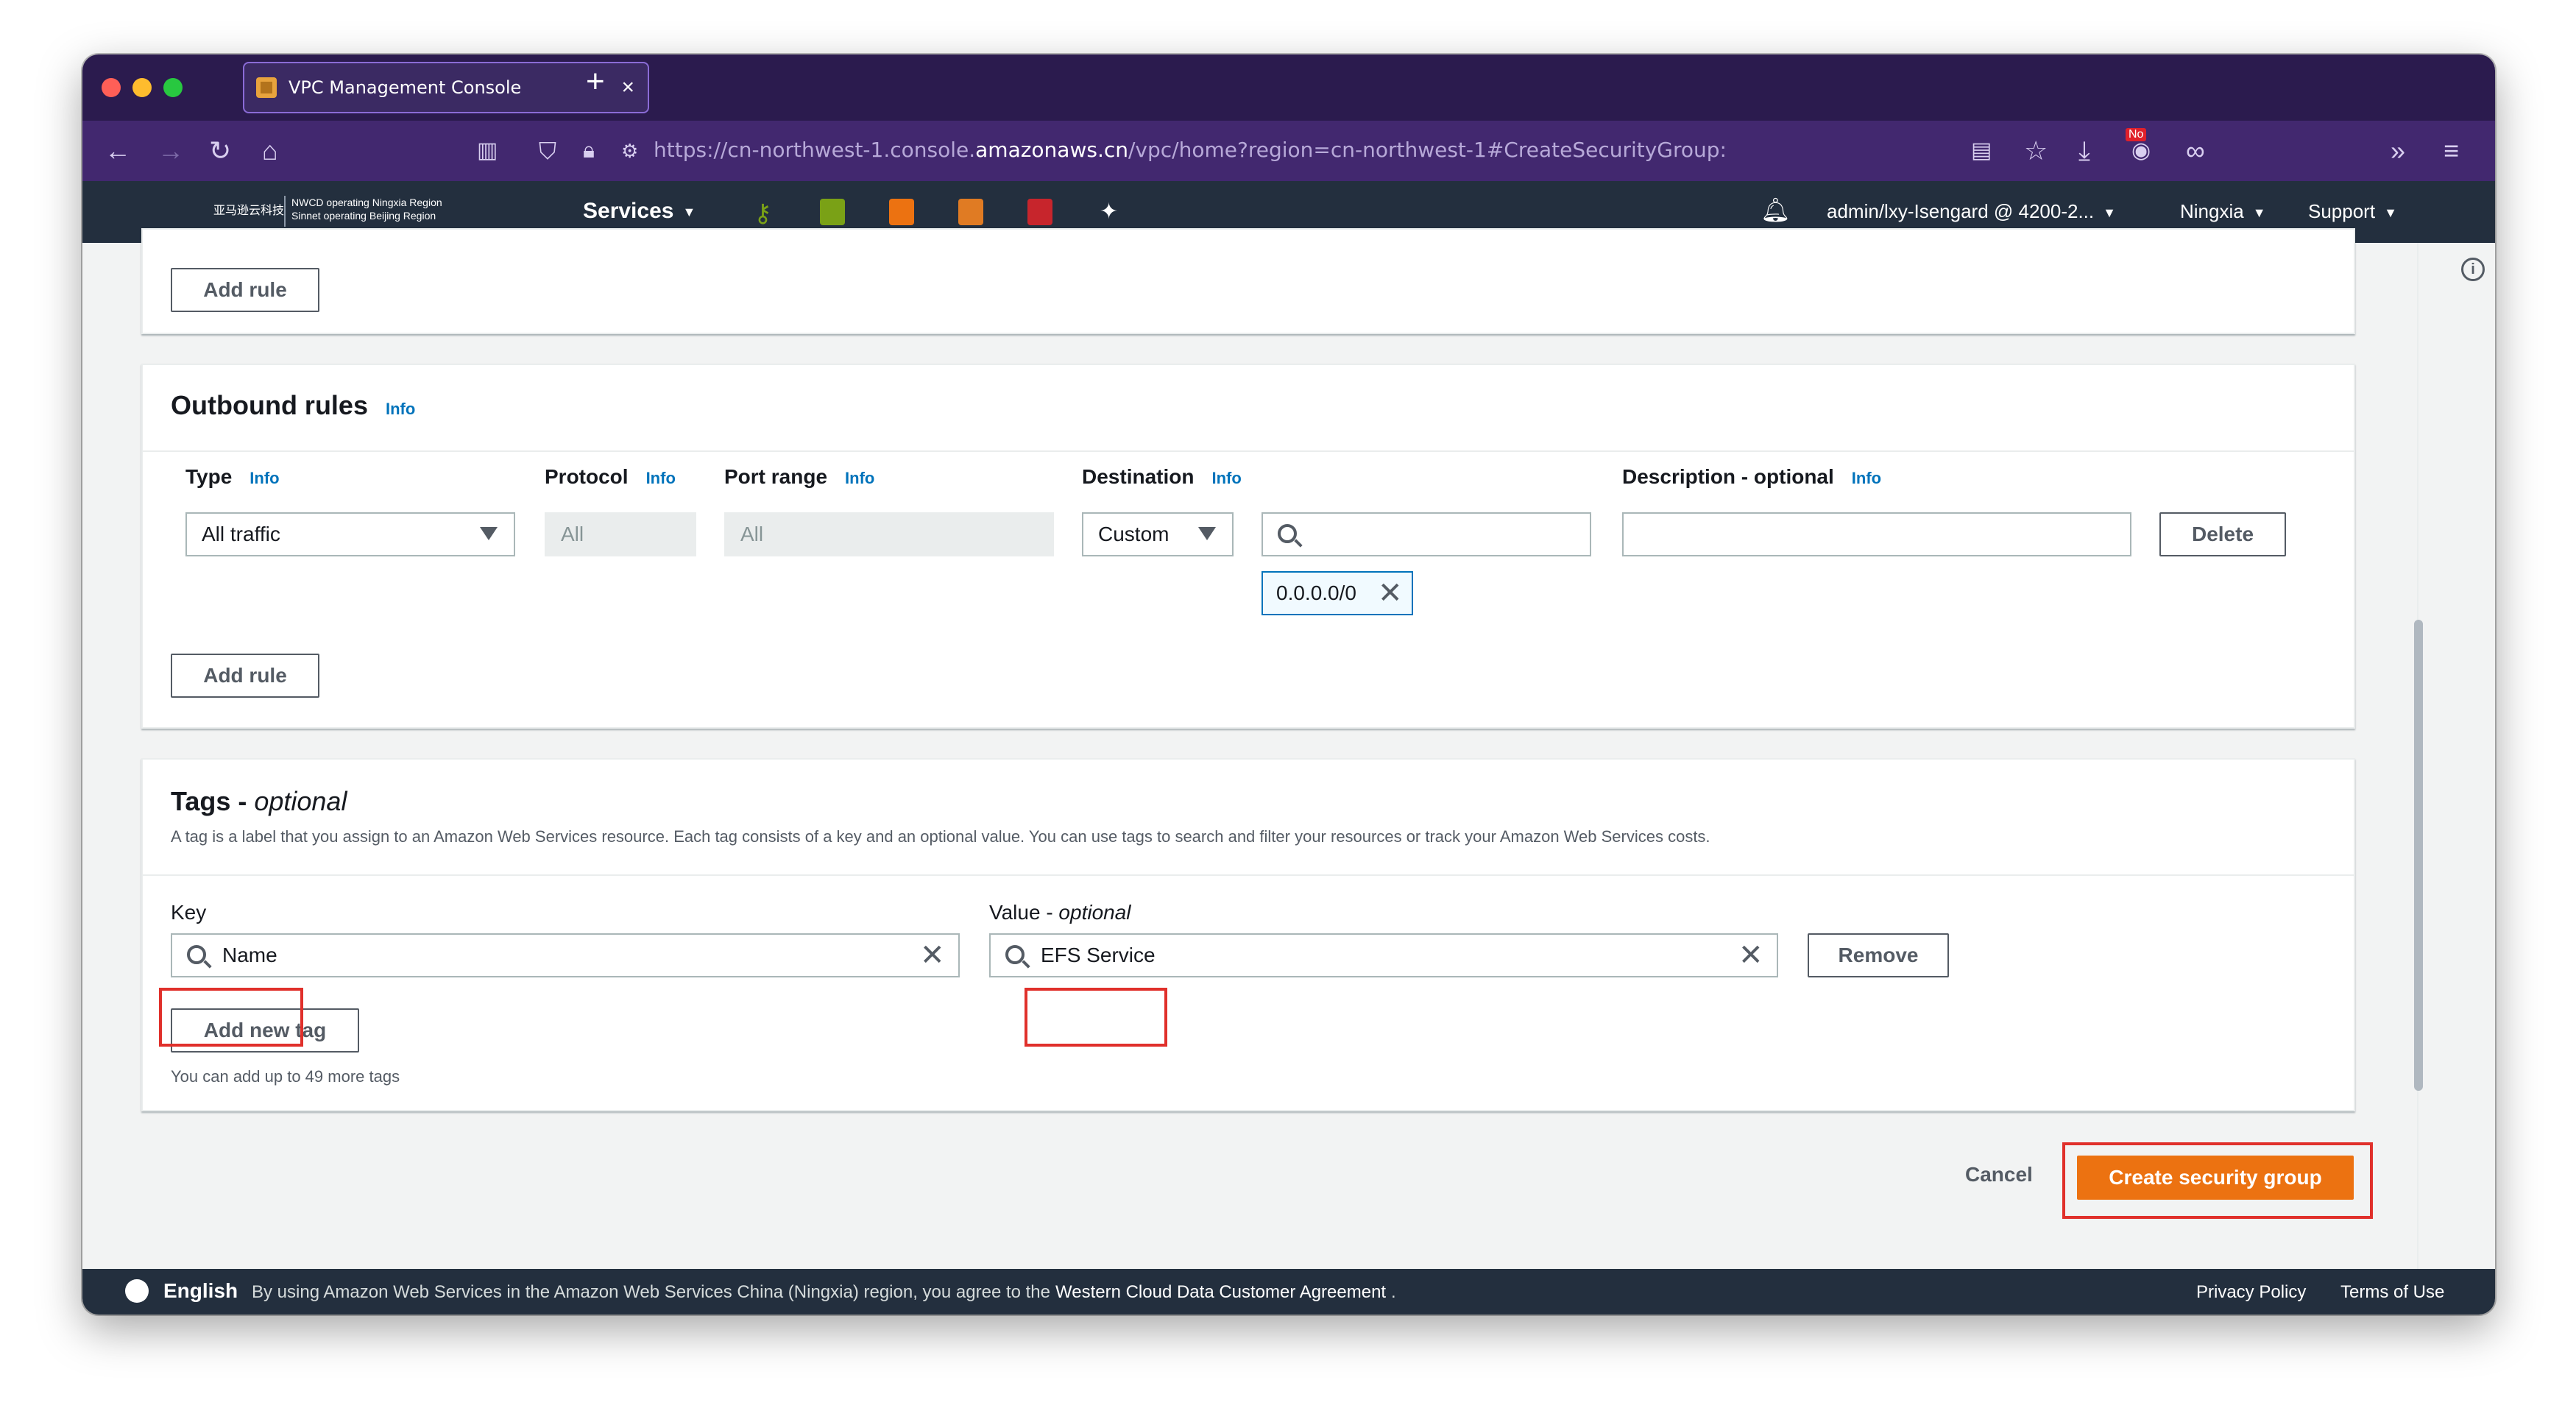  Describe the element at coordinates (401, 409) in the screenshot. I see `outbound-info-link: Info` at that location.